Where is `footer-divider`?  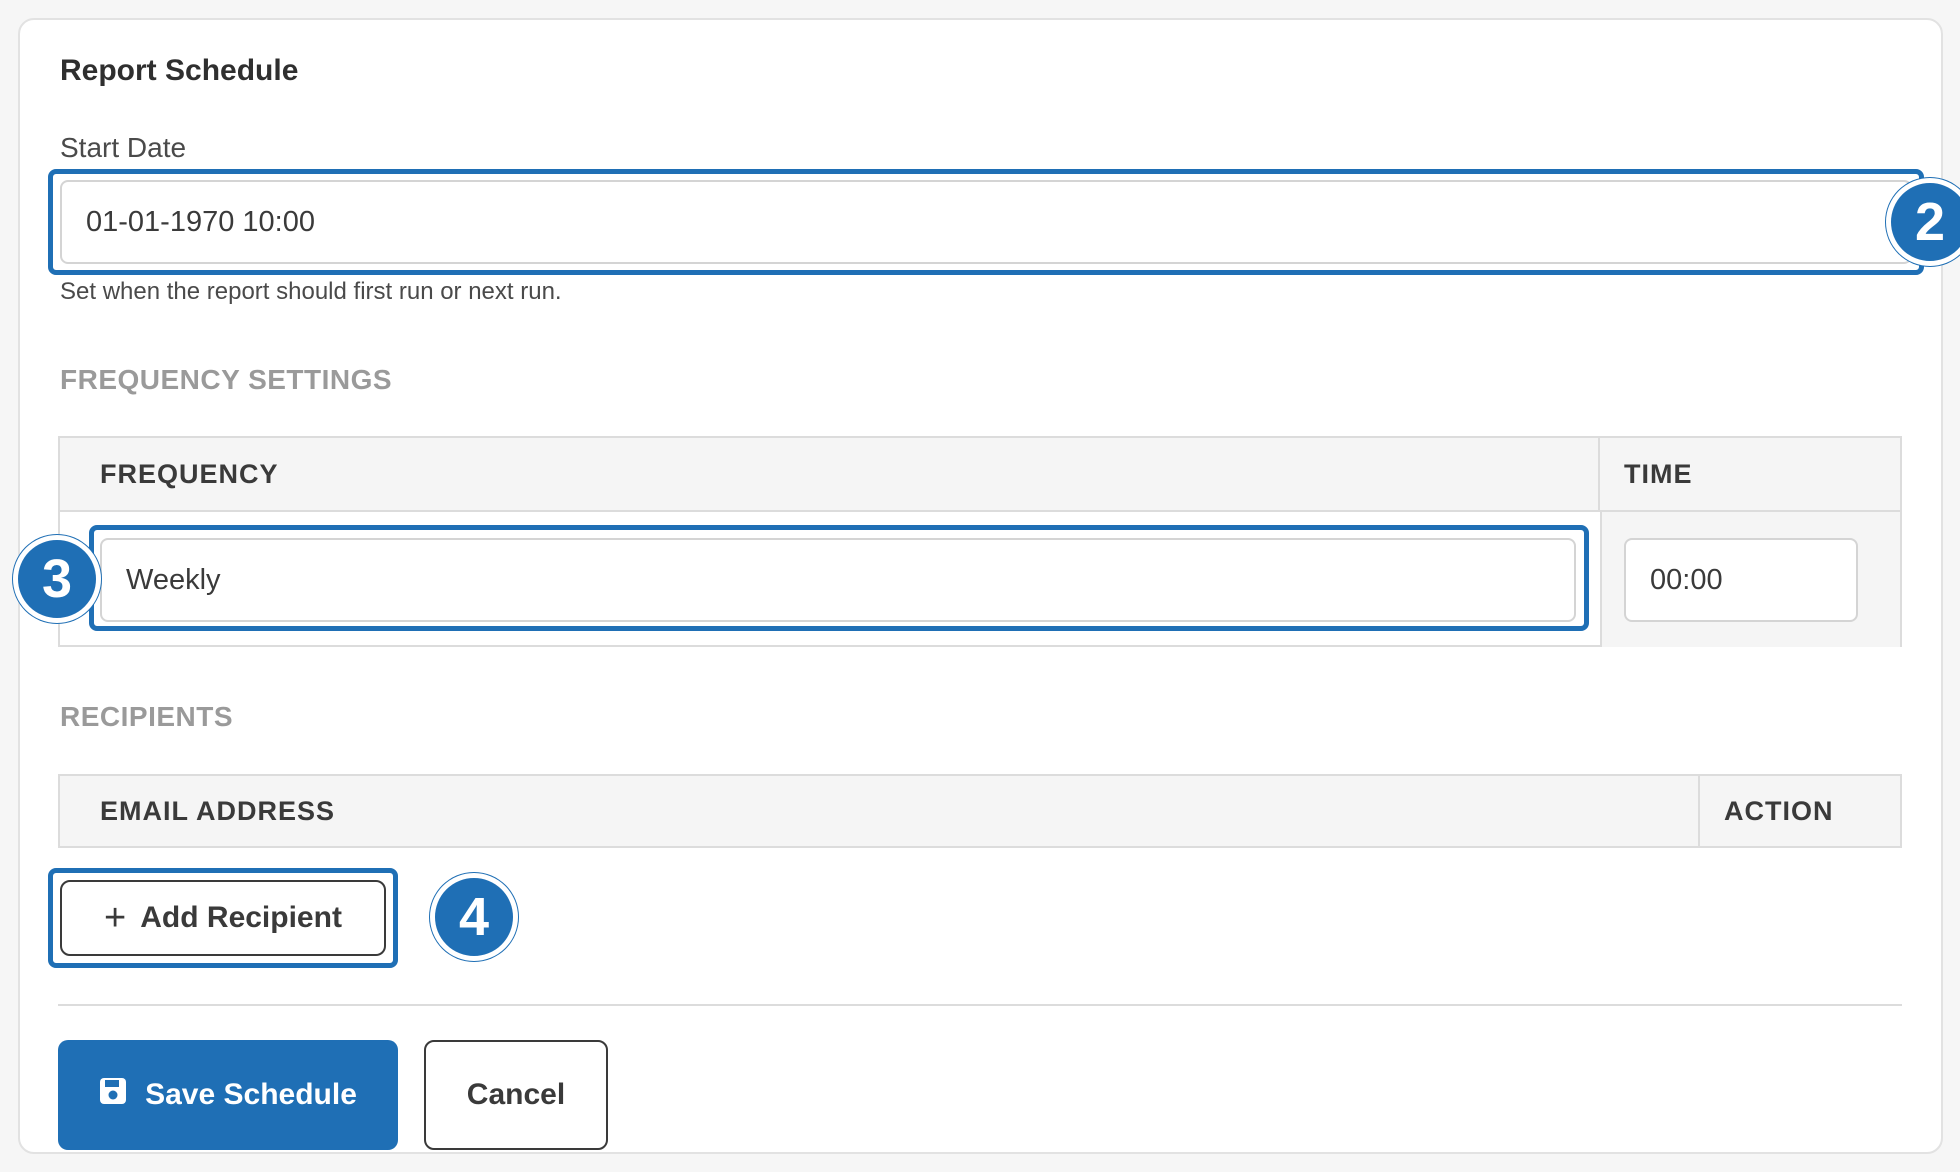
footer-divider is located at coordinates (980, 1005).